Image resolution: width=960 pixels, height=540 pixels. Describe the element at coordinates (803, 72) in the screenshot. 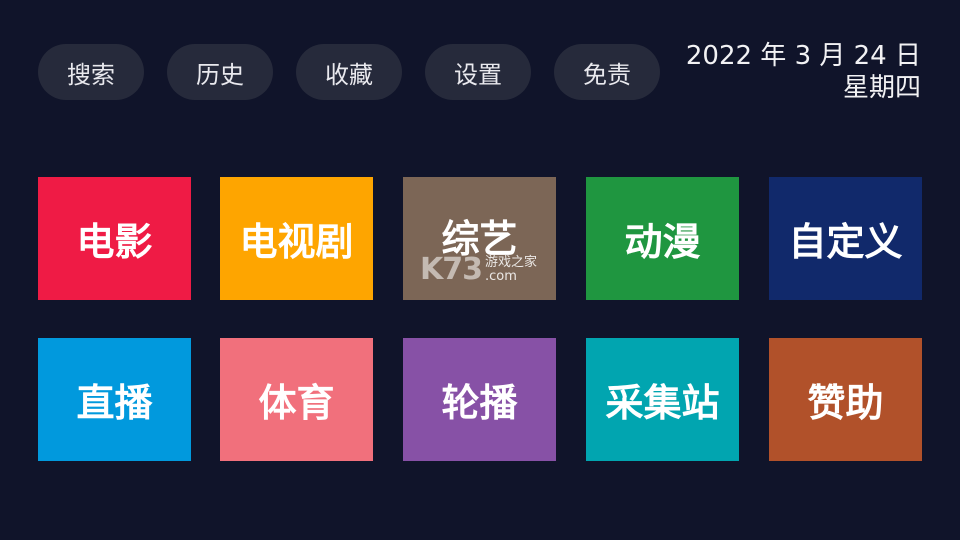

I see `date-display: 2022 年 3 月 24 日 星期四` at that location.